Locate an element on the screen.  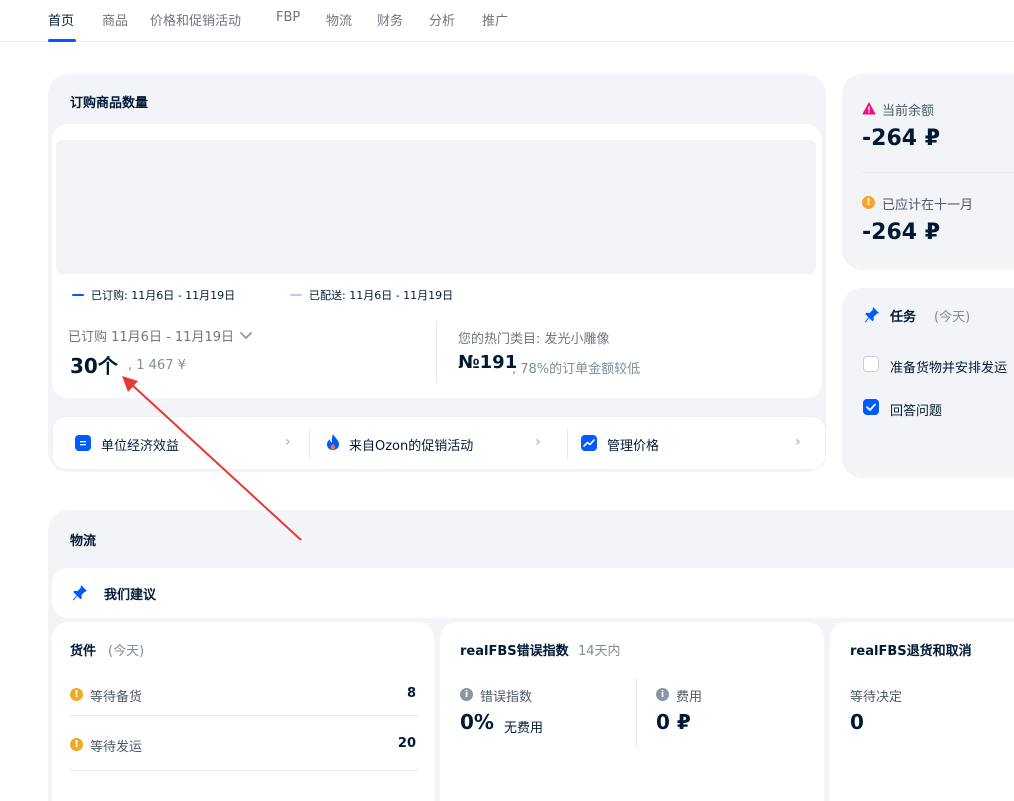
shipment-row-label: 等待发运 is located at coordinates (116, 747).